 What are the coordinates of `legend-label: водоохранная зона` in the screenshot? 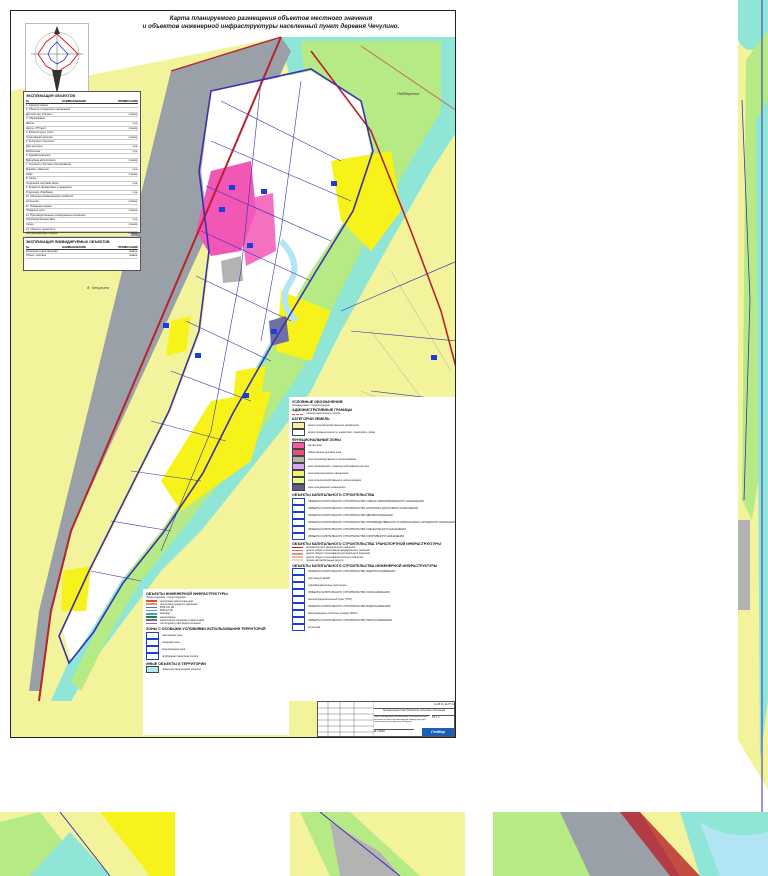 It's located at (174, 649).